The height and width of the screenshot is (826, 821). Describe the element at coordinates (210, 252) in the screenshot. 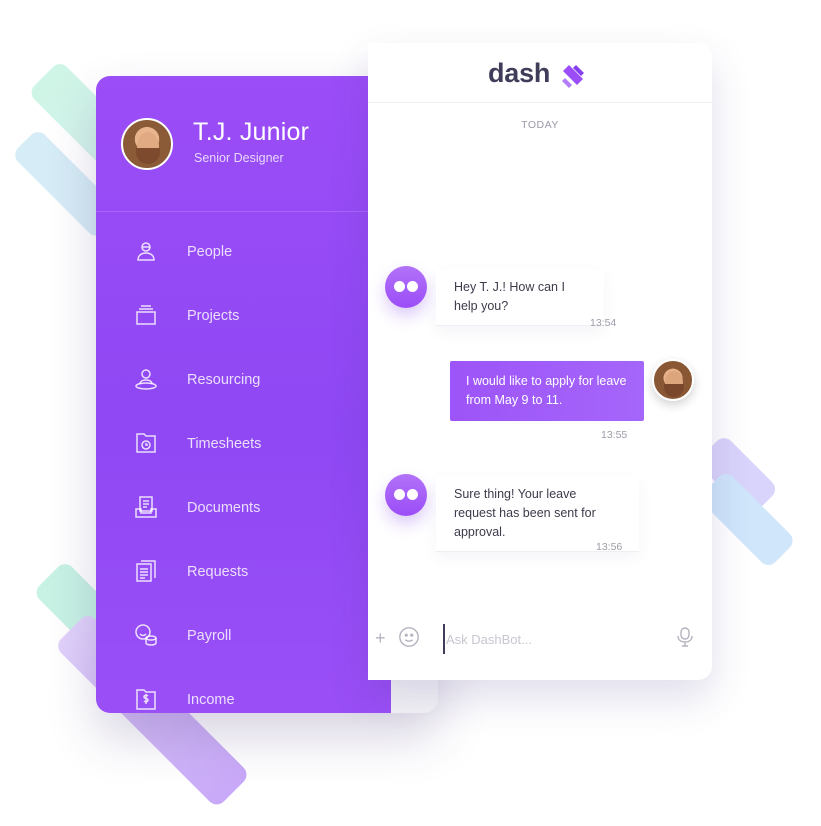

I see `sidebar-item-label: People` at that location.